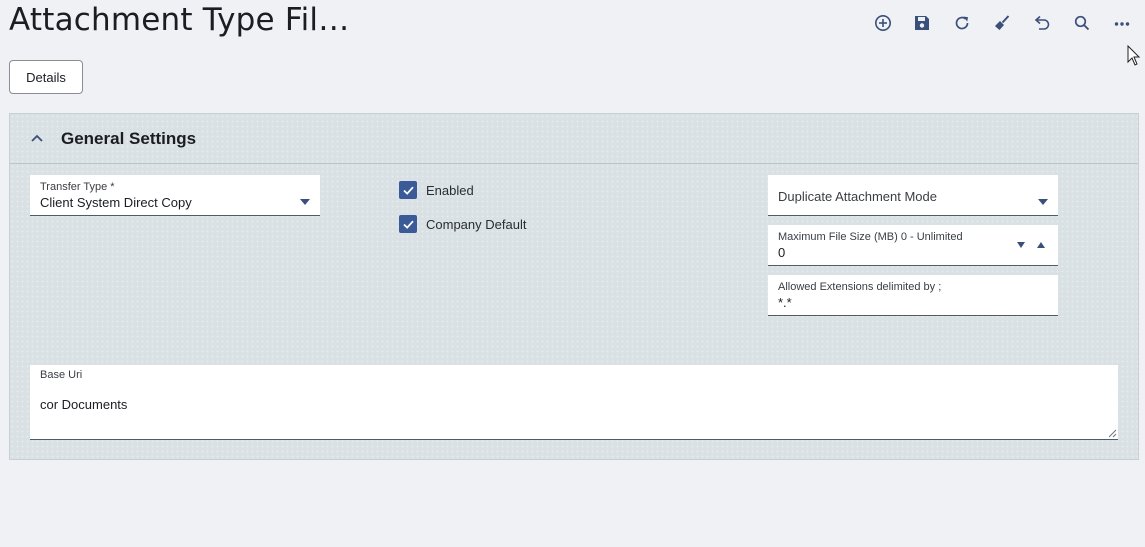  What do you see at coordinates (857, 196) in the screenshot?
I see `duplicate-attachment-mode-label: Duplicate Attachment Mode` at bounding box center [857, 196].